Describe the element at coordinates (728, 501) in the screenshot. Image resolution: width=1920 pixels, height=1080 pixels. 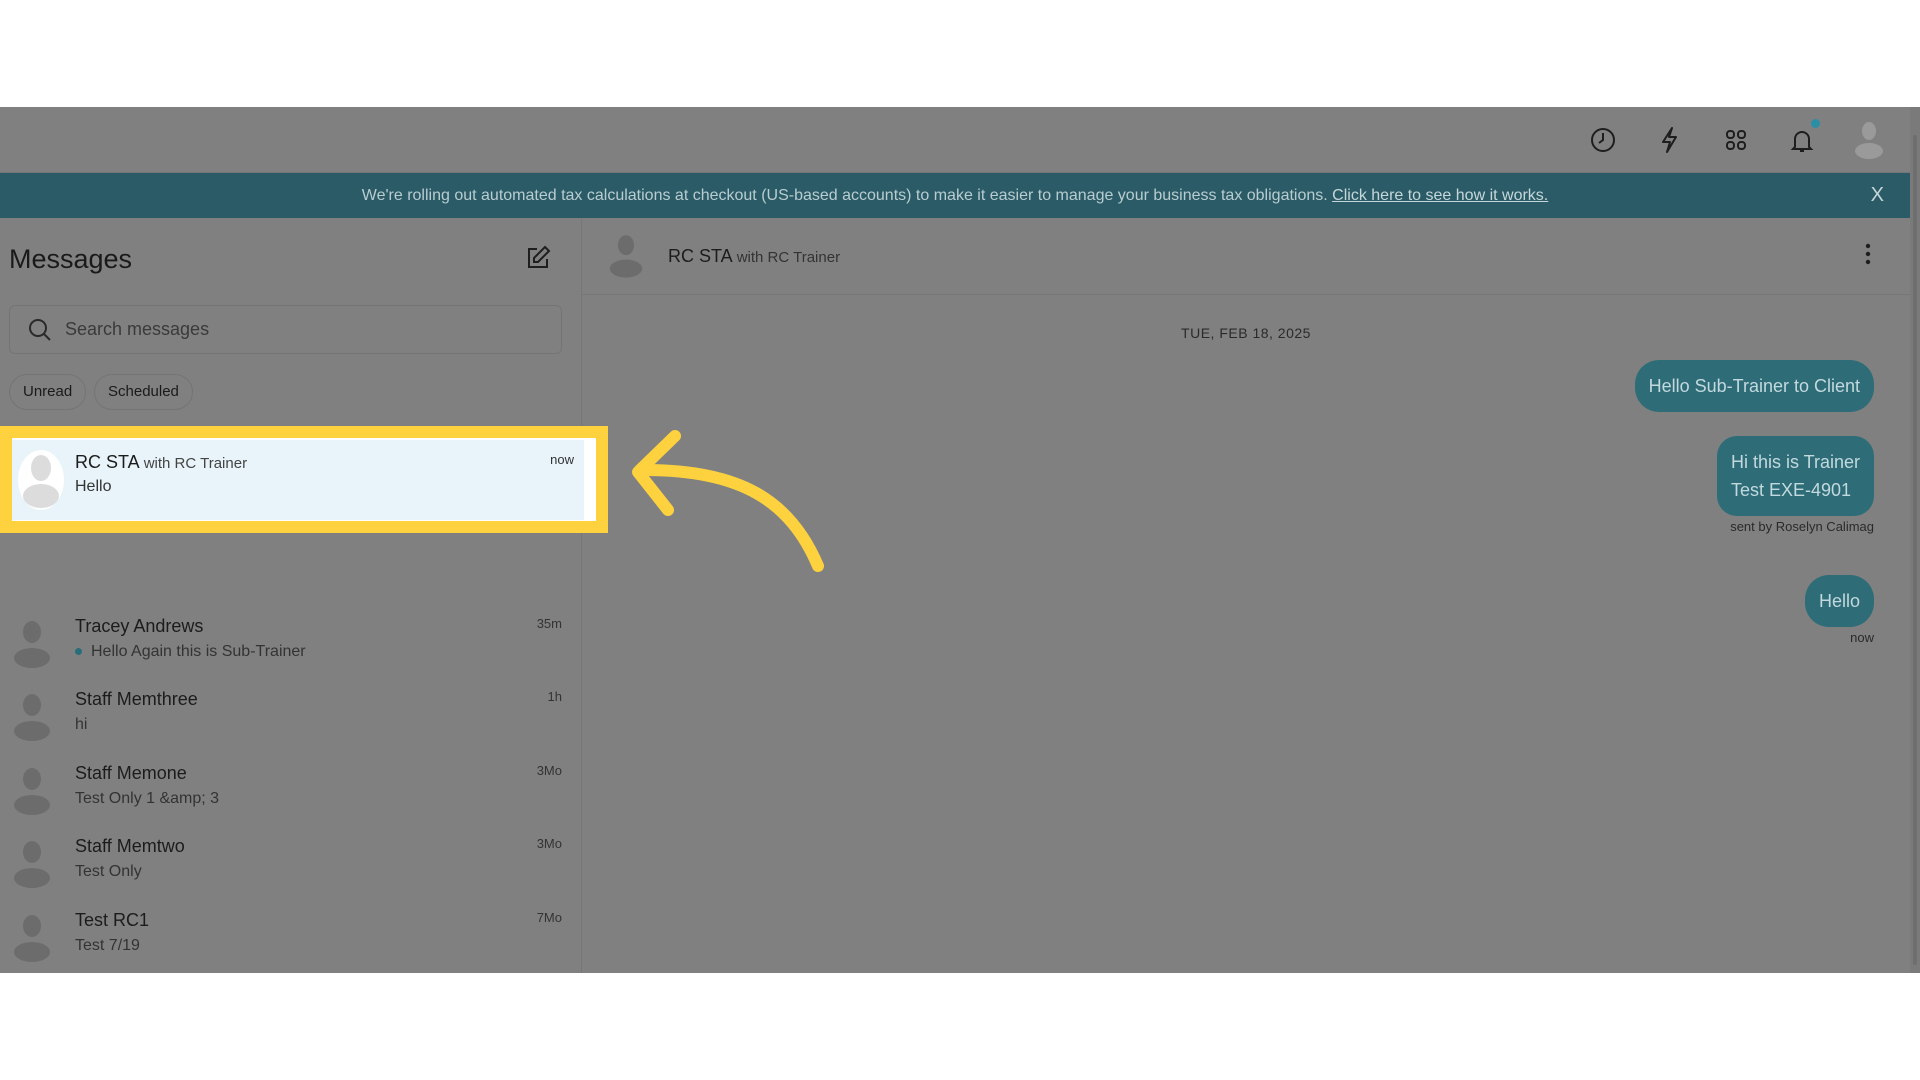
I see `annotation-arrow-icon` at that location.